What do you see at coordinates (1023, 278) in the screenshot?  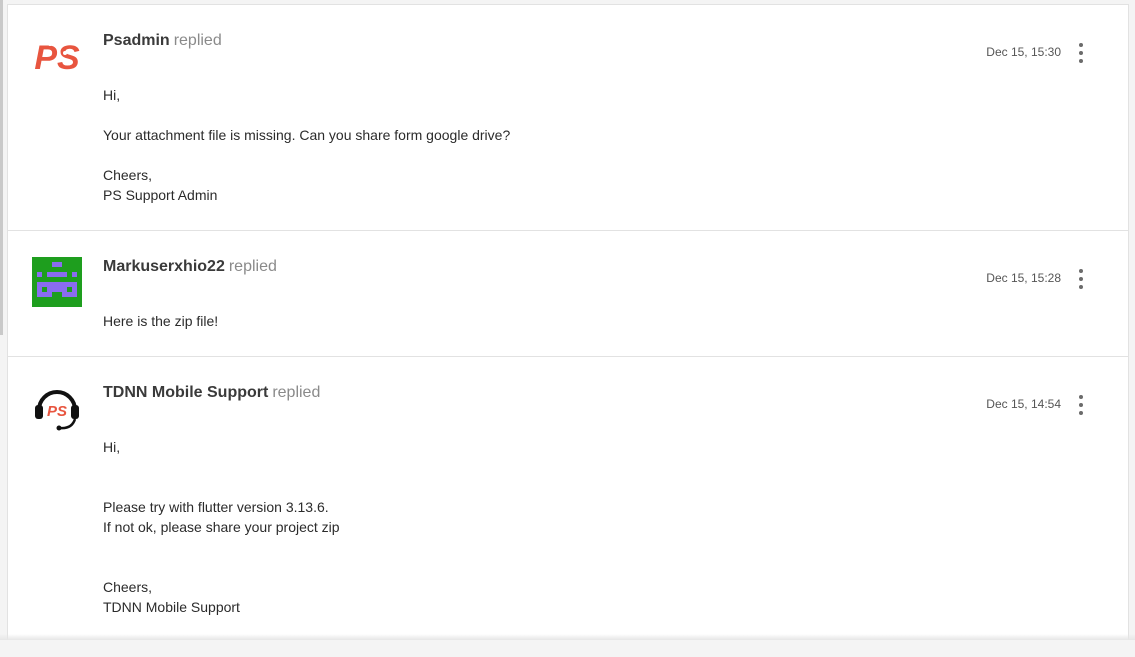 I see `reply-timestamp: Dec 15, 15:28` at bounding box center [1023, 278].